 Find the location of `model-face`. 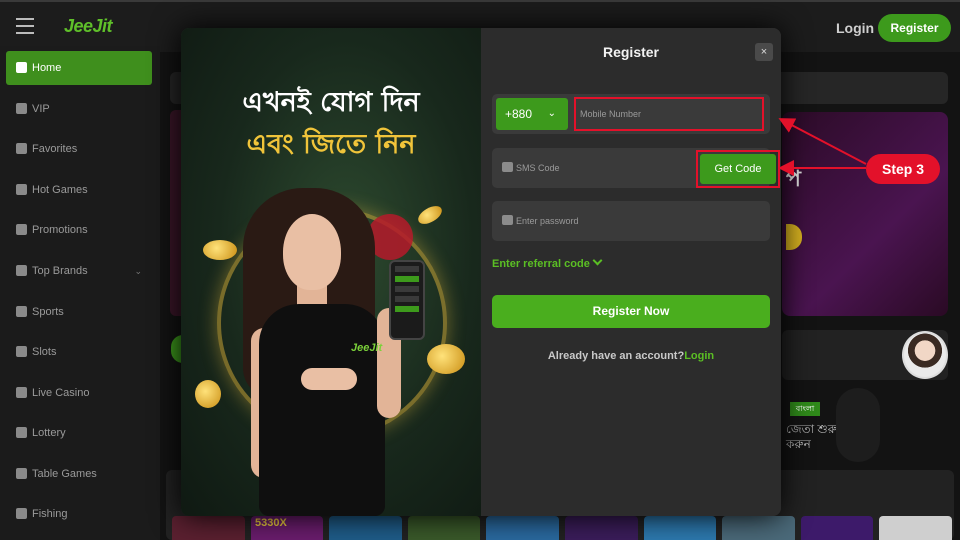

model-face is located at coordinates (312, 252).